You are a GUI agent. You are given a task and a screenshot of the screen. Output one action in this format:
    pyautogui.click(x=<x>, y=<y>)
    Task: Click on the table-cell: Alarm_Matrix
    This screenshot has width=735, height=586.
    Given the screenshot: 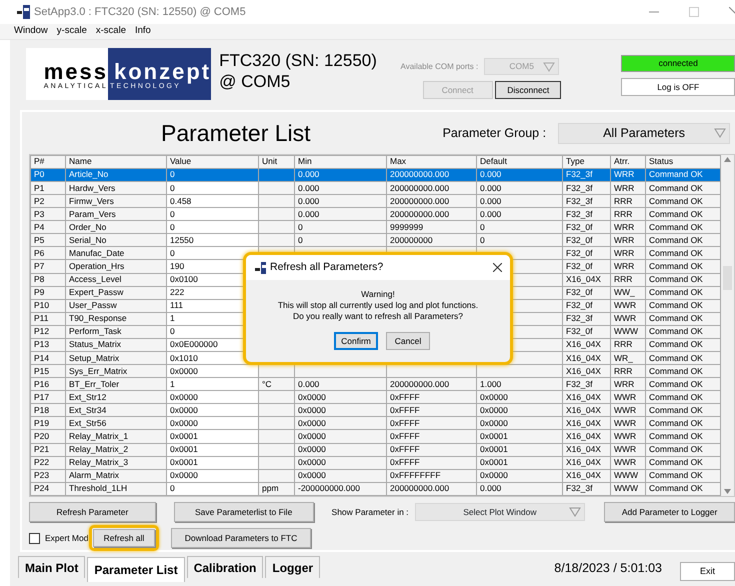 What is the action you would take?
    pyautogui.click(x=116, y=475)
    